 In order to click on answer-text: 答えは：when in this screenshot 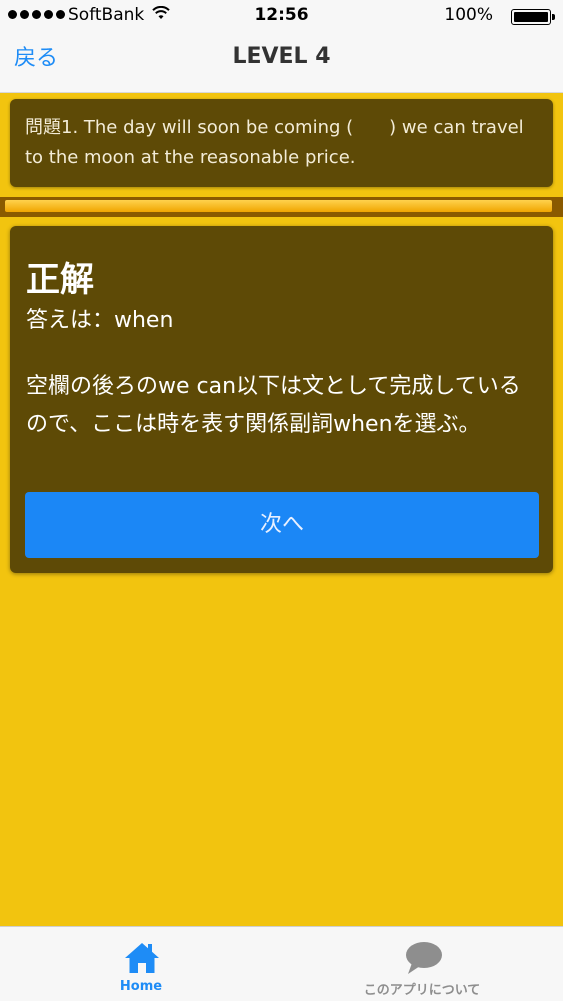, I will do `click(100, 320)`.